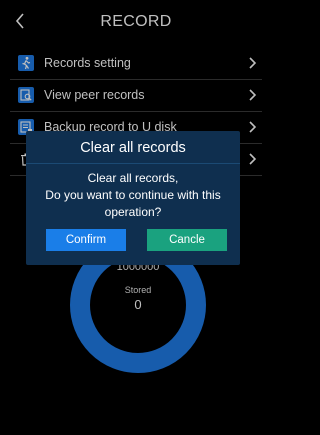  What do you see at coordinates (133, 163) in the screenshot?
I see `dialog-divider` at bounding box center [133, 163].